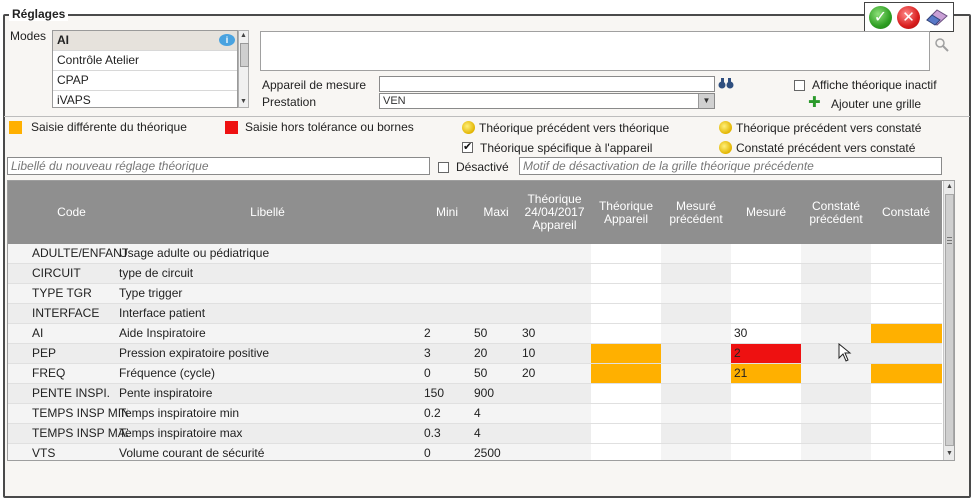 This screenshot has height=501, width=977. I want to click on col-libelle: Libellé, so click(267, 212).